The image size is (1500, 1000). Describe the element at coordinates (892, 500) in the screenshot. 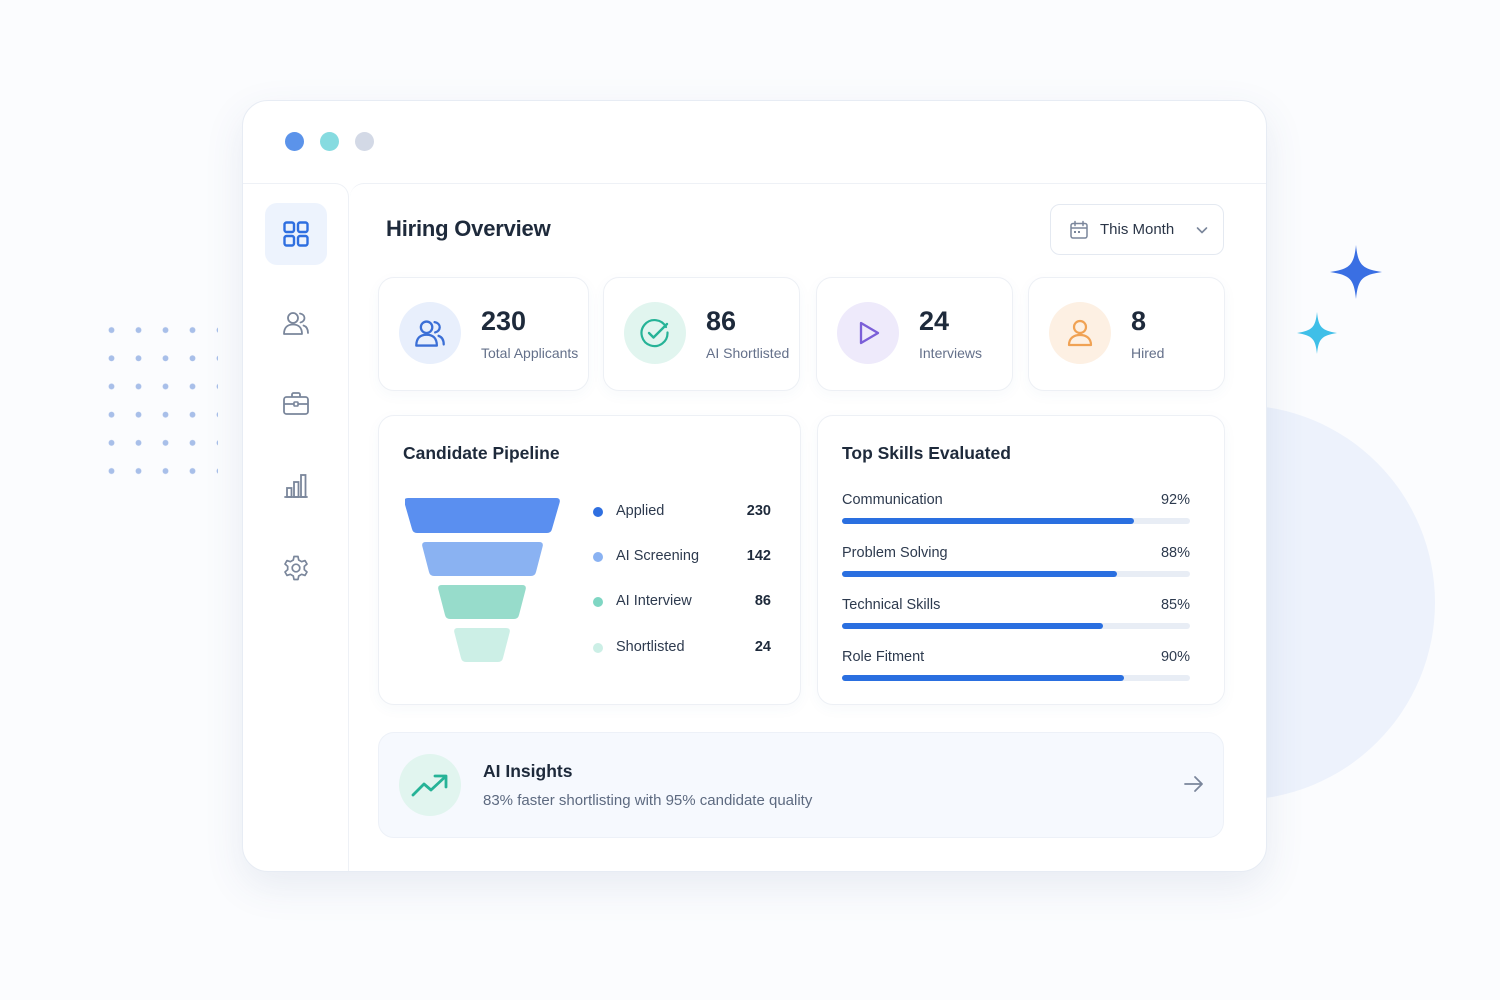

I see `skill-name: Communication` at that location.